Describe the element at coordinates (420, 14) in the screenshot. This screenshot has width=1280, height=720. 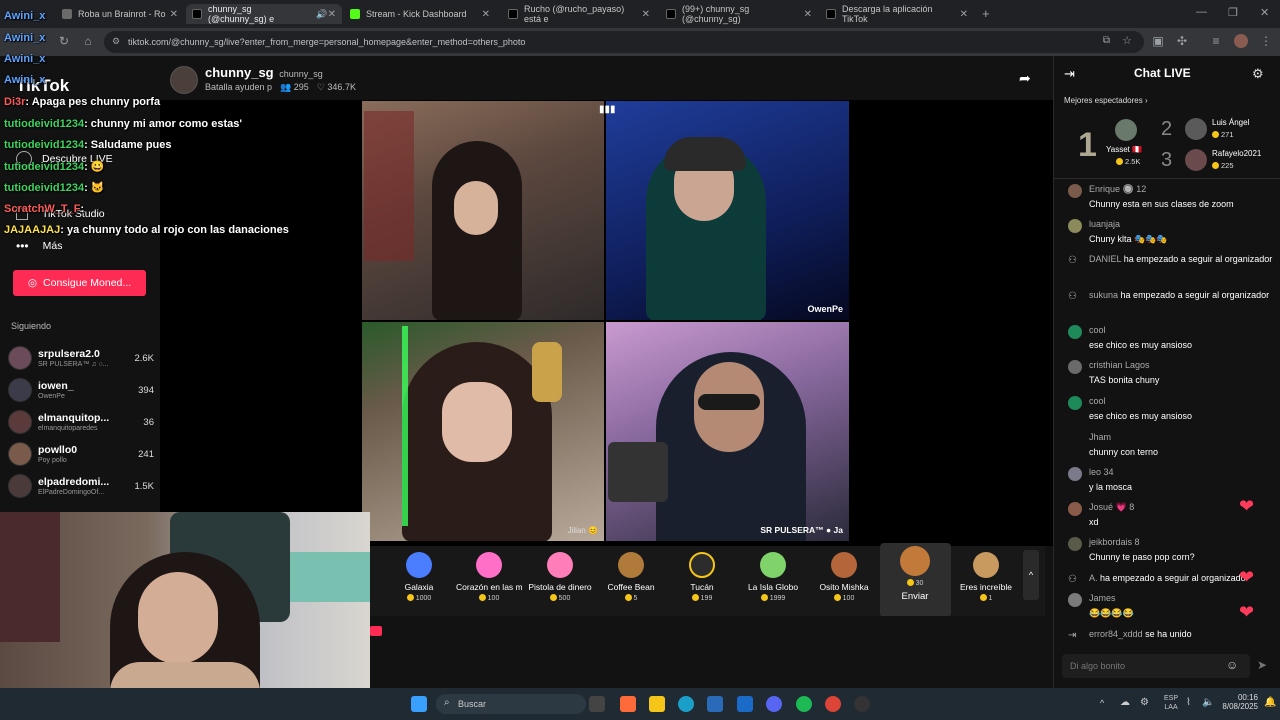
I see `browser-tab: Stream - Kick Dashboard ✕` at that location.